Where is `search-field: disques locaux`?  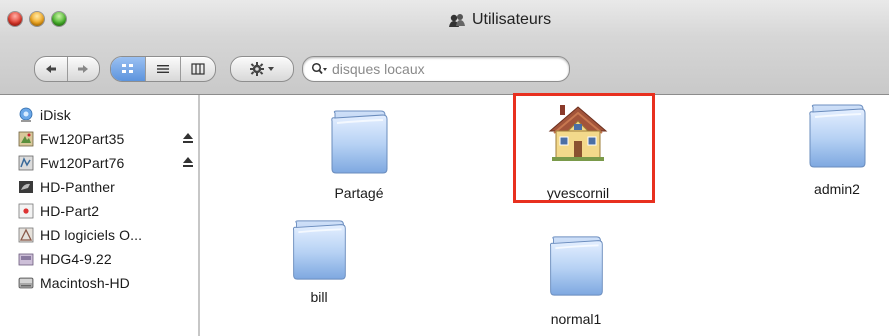 search-field: disques locaux is located at coordinates (436, 69).